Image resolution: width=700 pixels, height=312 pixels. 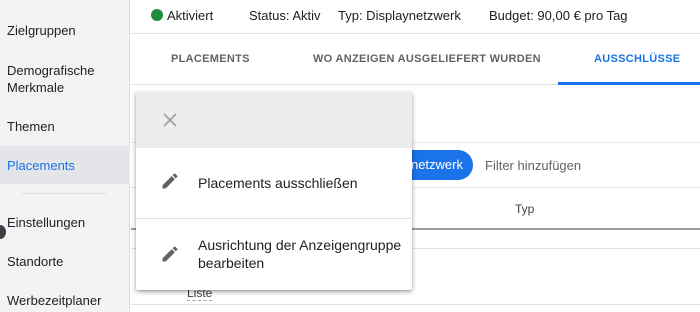 What do you see at coordinates (278, 183) in the screenshot?
I see `menu-item-label: Placements ausschließen` at bounding box center [278, 183].